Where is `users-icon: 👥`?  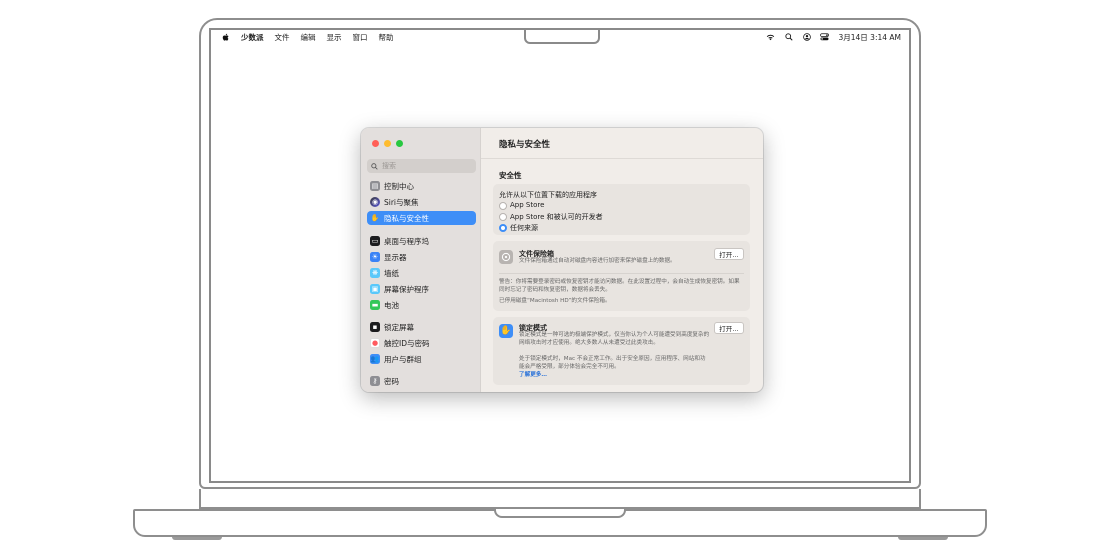 users-icon: 👥 is located at coordinates (375, 359).